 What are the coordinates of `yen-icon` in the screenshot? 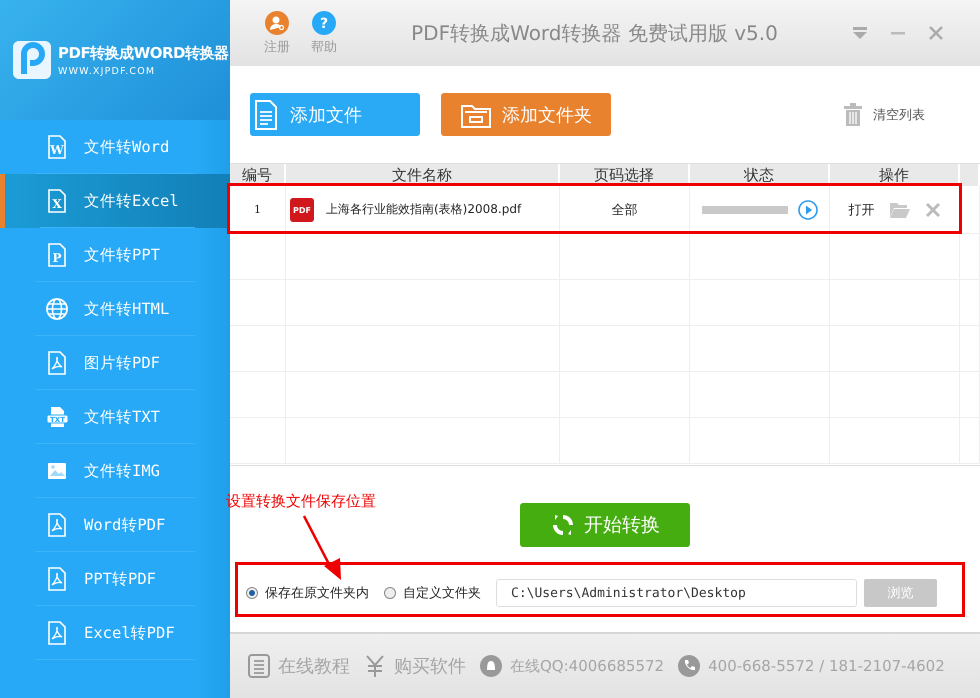 It's located at (375, 666).